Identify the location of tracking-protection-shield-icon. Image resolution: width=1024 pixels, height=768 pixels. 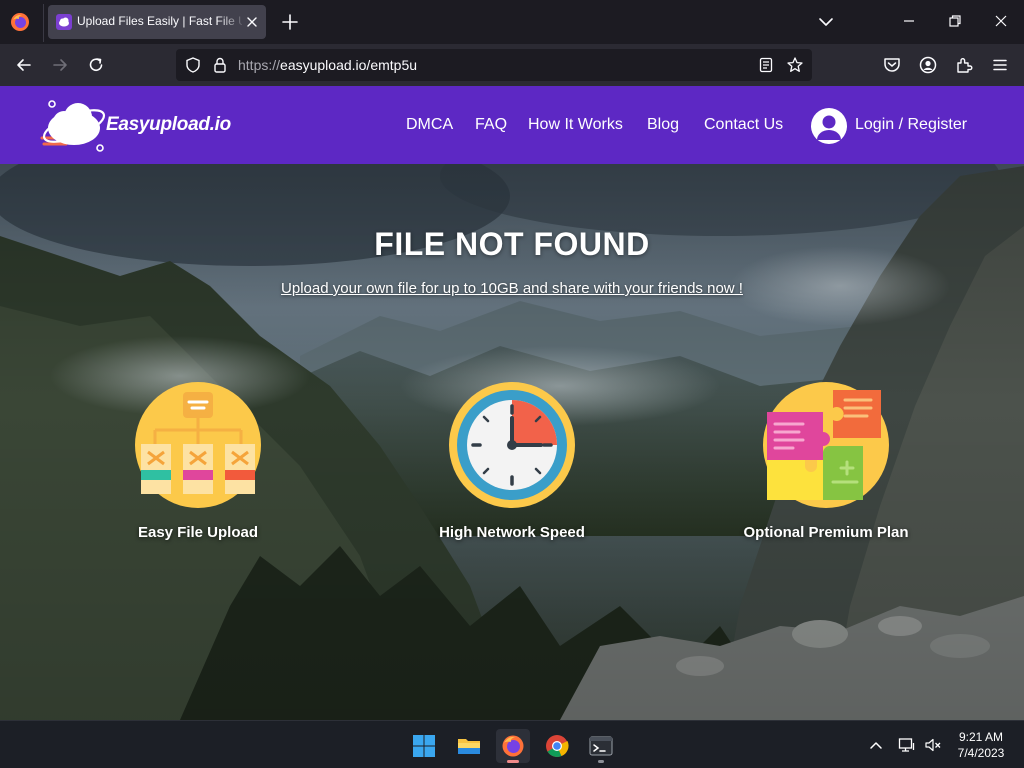
(193, 65).